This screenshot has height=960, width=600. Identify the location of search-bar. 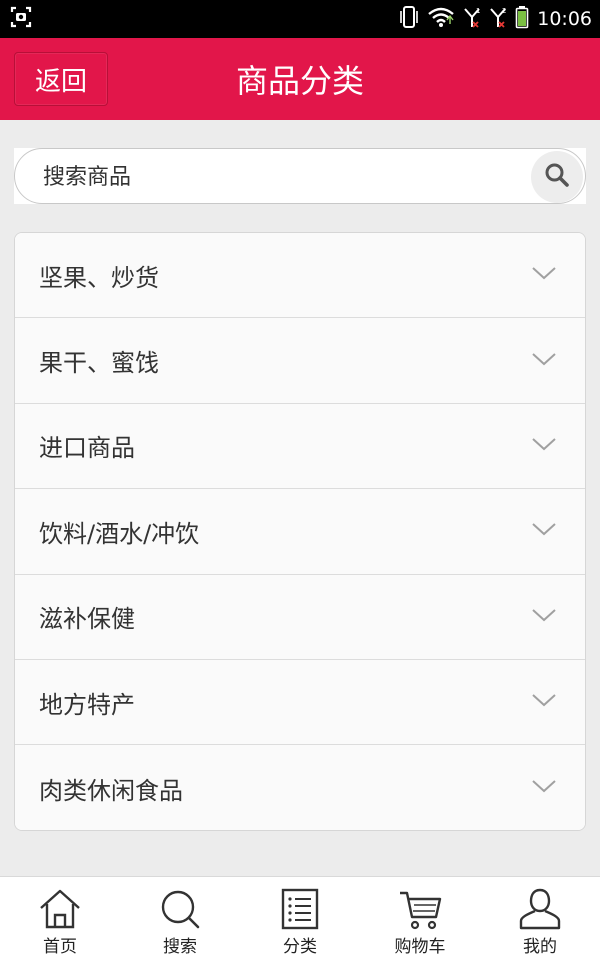
(300, 176).